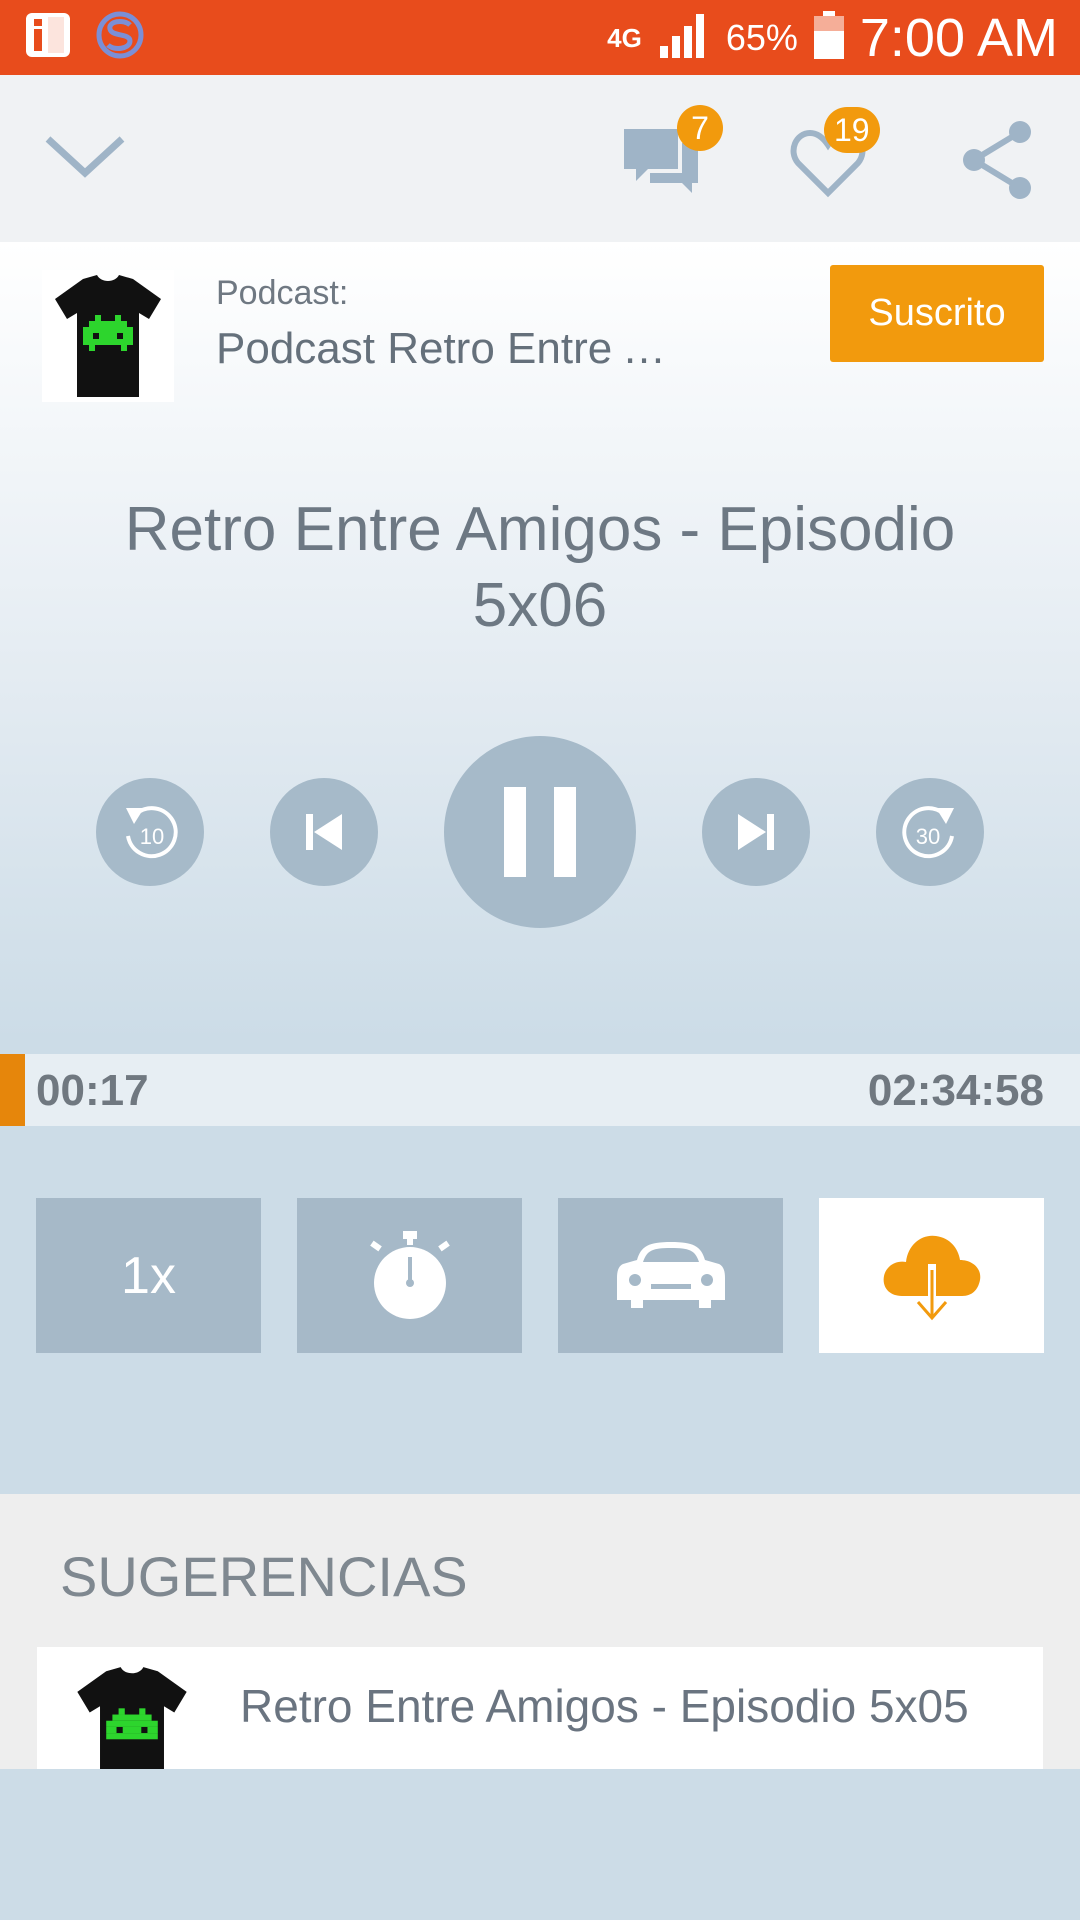  I want to click on suggestion-item: Retro Entre Amigos - Episodio 5x05, so click(540, 1708).